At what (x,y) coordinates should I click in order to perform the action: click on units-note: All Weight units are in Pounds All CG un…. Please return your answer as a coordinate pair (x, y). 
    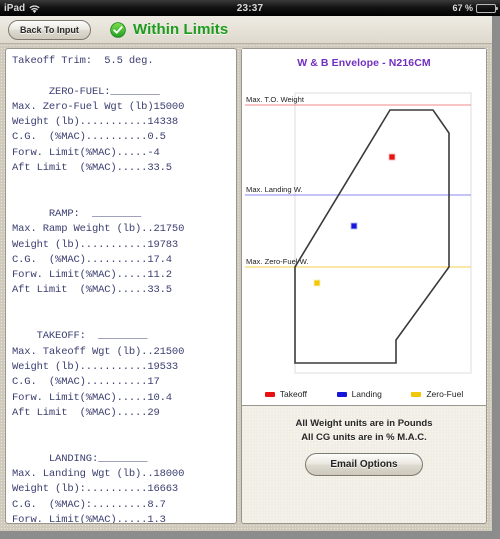
    Looking at the image, I should click on (364, 431).